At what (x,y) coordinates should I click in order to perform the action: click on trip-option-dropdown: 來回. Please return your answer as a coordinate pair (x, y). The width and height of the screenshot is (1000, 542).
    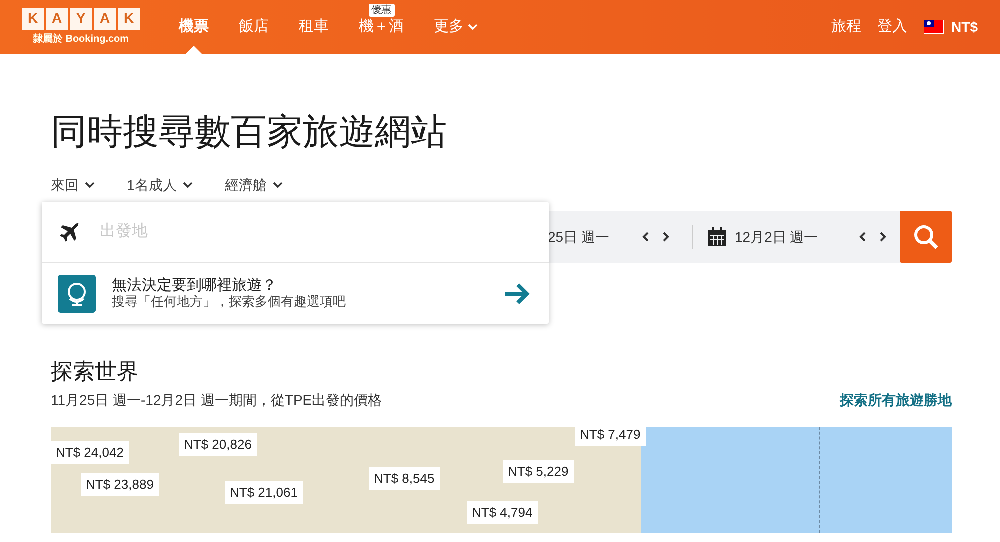
    Looking at the image, I should click on (73, 185).